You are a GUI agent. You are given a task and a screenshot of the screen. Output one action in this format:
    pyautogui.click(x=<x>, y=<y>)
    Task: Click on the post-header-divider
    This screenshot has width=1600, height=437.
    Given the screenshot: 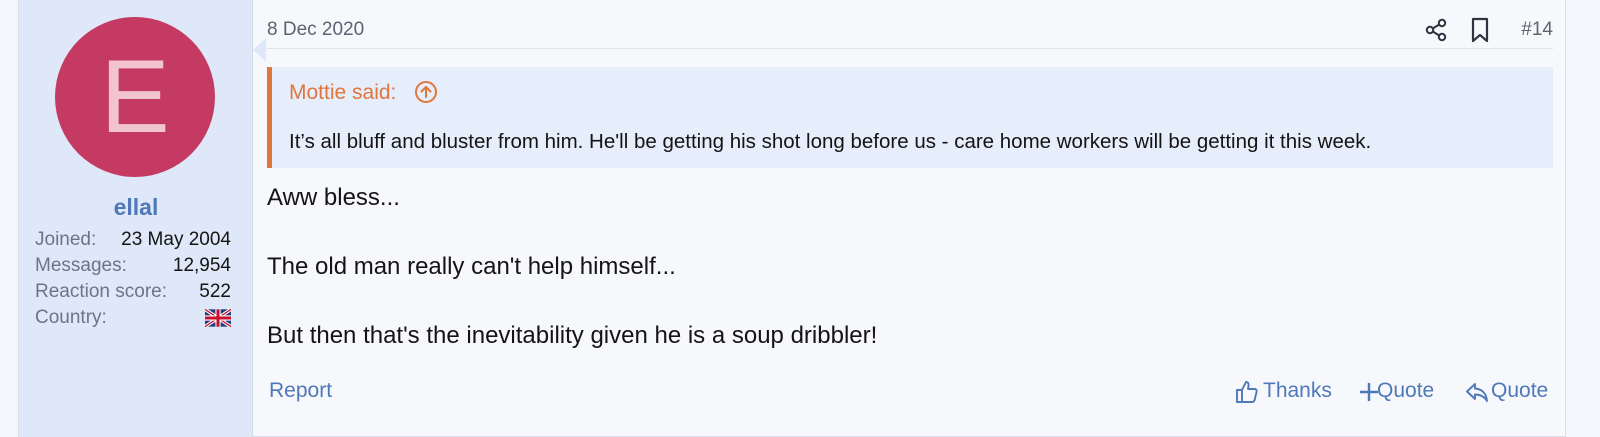 What is the action you would take?
    pyautogui.click(x=910, y=48)
    